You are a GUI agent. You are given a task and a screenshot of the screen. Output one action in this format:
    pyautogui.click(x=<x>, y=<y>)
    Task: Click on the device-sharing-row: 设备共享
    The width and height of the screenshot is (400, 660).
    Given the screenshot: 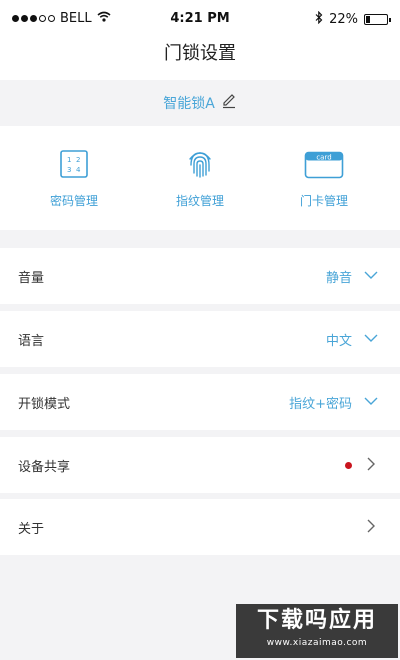 What is the action you would take?
    pyautogui.click(x=200, y=465)
    